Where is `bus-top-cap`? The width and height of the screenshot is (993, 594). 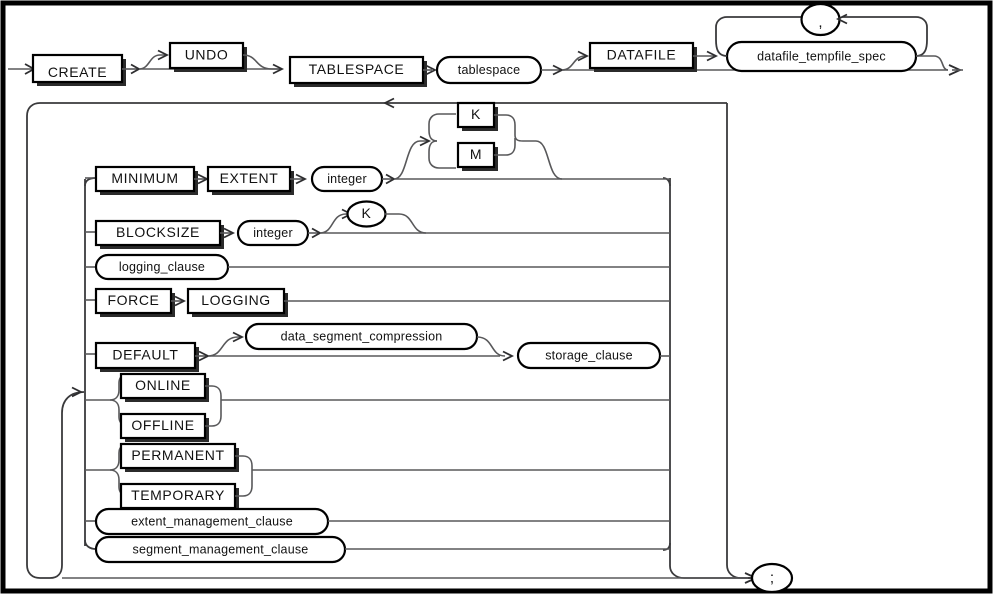 bus-top-cap is located at coordinates (90, 182).